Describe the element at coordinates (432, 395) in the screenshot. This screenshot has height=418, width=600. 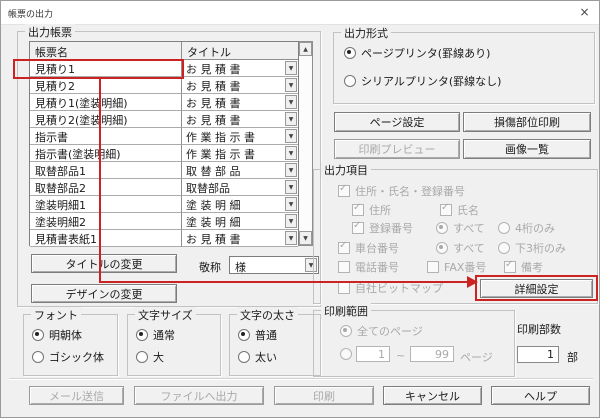
I see `cancel-button: キャンセル` at that location.